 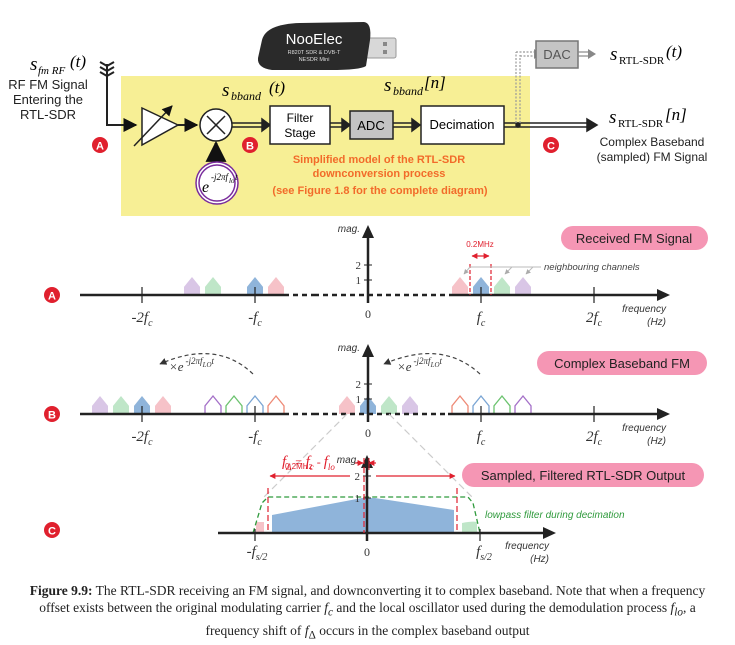 I want to click on marker-b-top: B, so click(x=250, y=145).